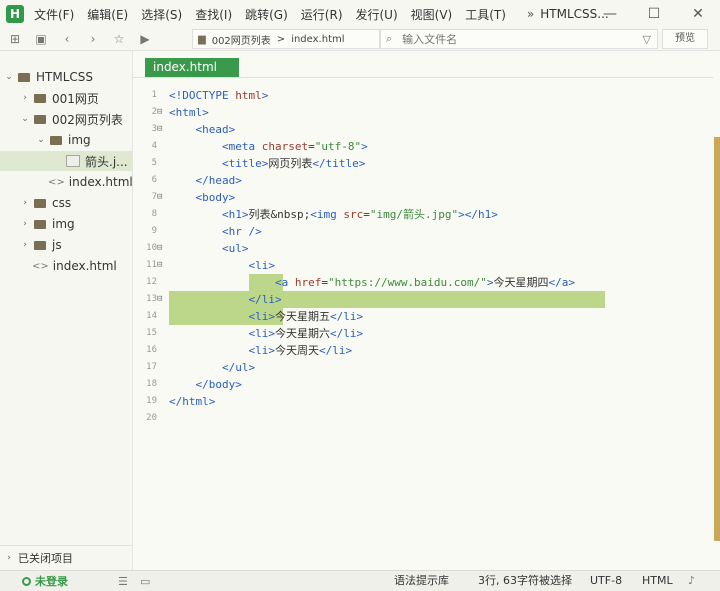 Image resolution: width=720 pixels, height=591 pixels. Describe the element at coordinates (151, 418) in the screenshot. I see `line-number: 20` at that location.